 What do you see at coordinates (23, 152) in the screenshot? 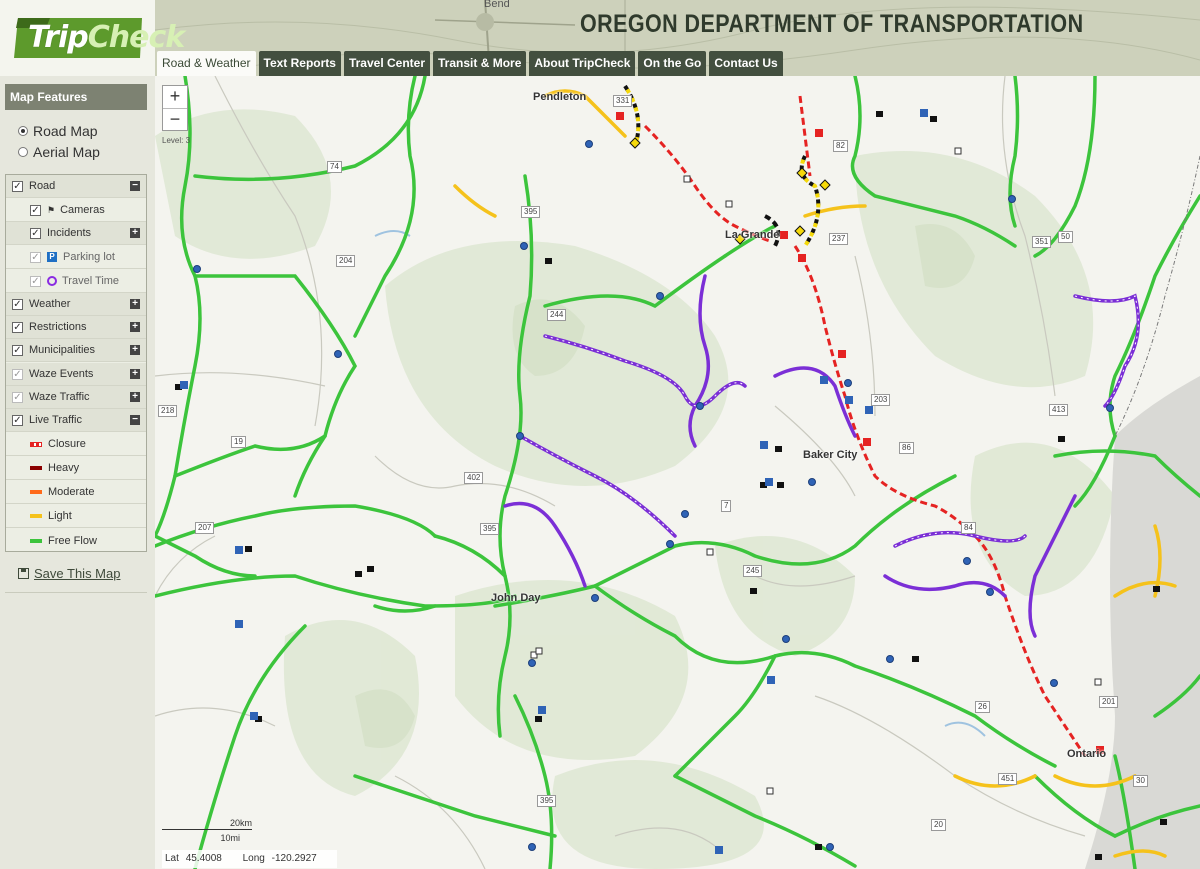
I see `radio-unchecked-icon` at bounding box center [23, 152].